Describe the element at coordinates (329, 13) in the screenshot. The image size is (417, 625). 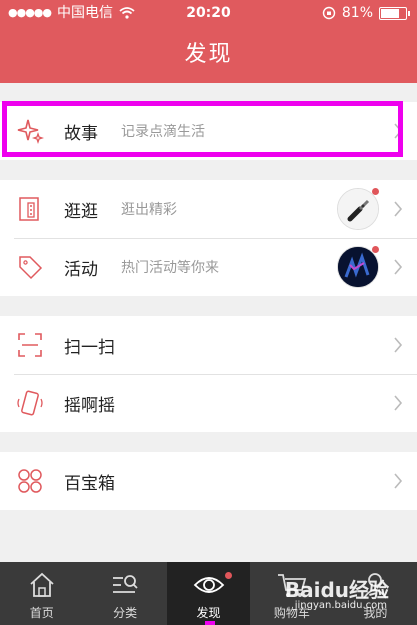
I see `orientation-lock-icon` at that location.